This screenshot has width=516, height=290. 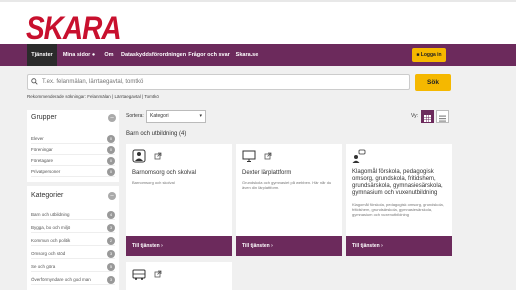 I want to click on login-button: ■ Logga in, so click(x=429, y=55).